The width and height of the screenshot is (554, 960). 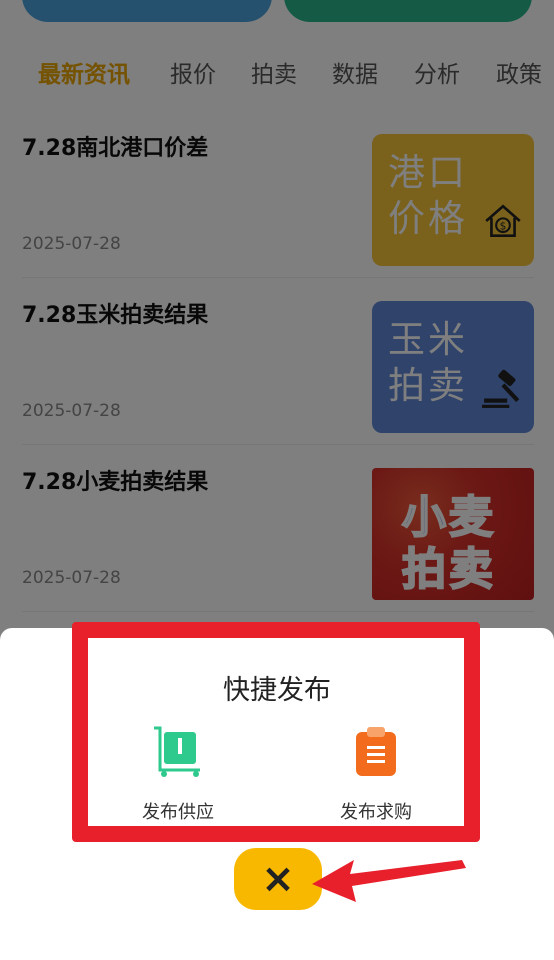 What do you see at coordinates (389, 881) in the screenshot?
I see `pointer-arrow-icon` at bounding box center [389, 881].